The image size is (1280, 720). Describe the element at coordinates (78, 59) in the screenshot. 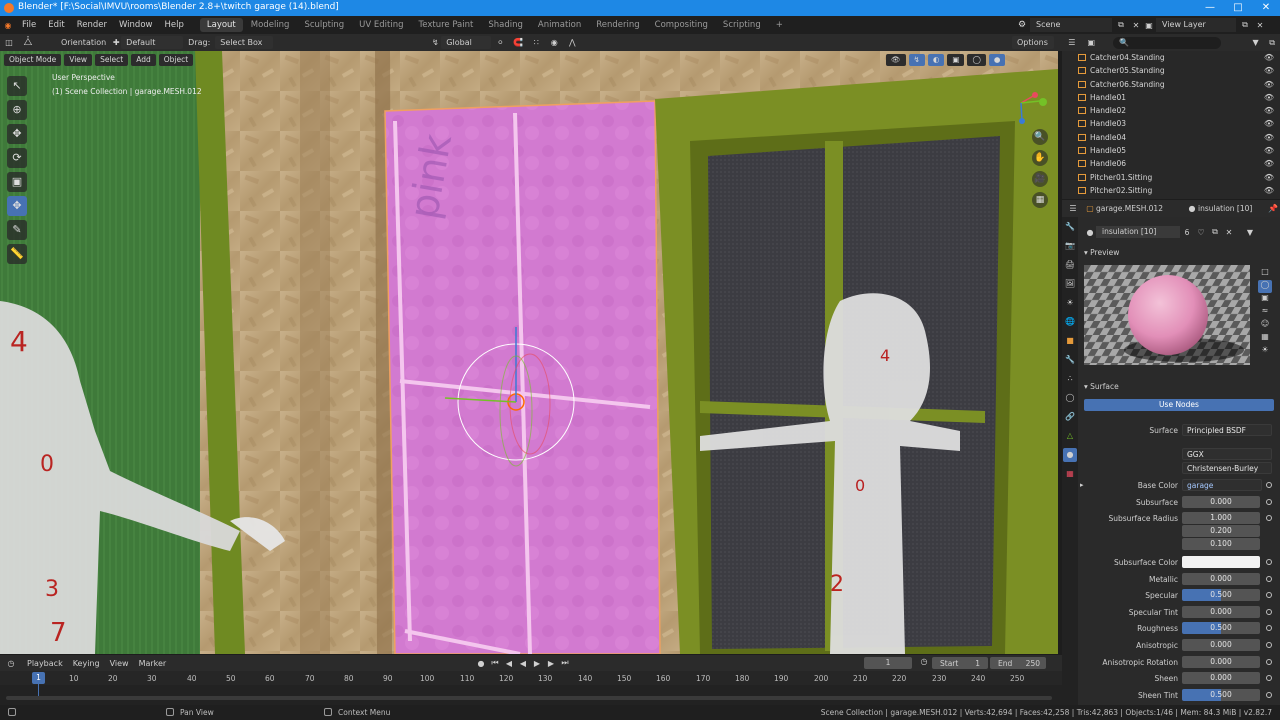

I see `view-menu: View` at that location.